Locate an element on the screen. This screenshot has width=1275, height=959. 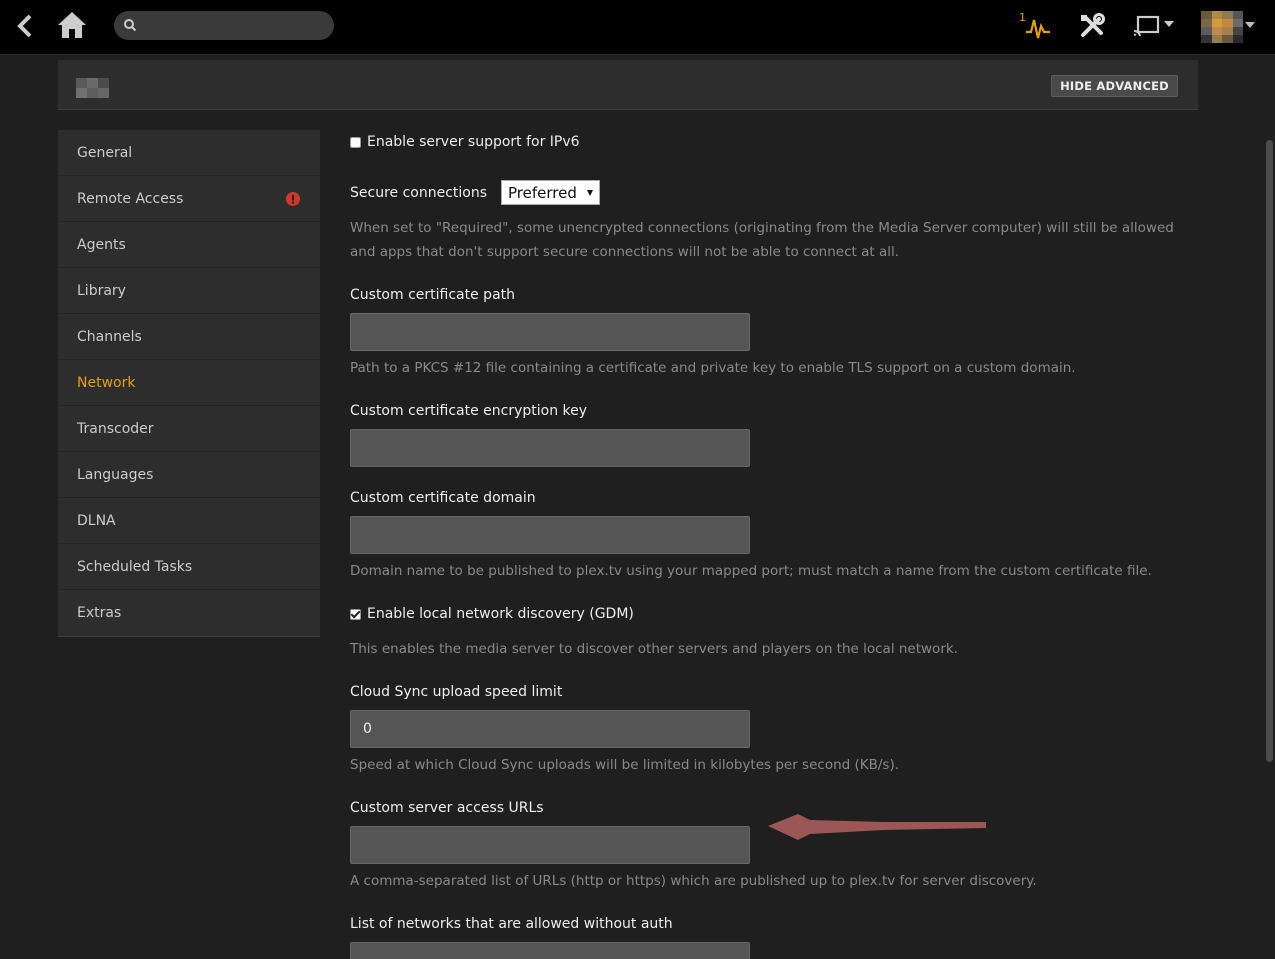
gdm-setting: Enable local network discovery (GDM) is located at coordinates (492, 614).